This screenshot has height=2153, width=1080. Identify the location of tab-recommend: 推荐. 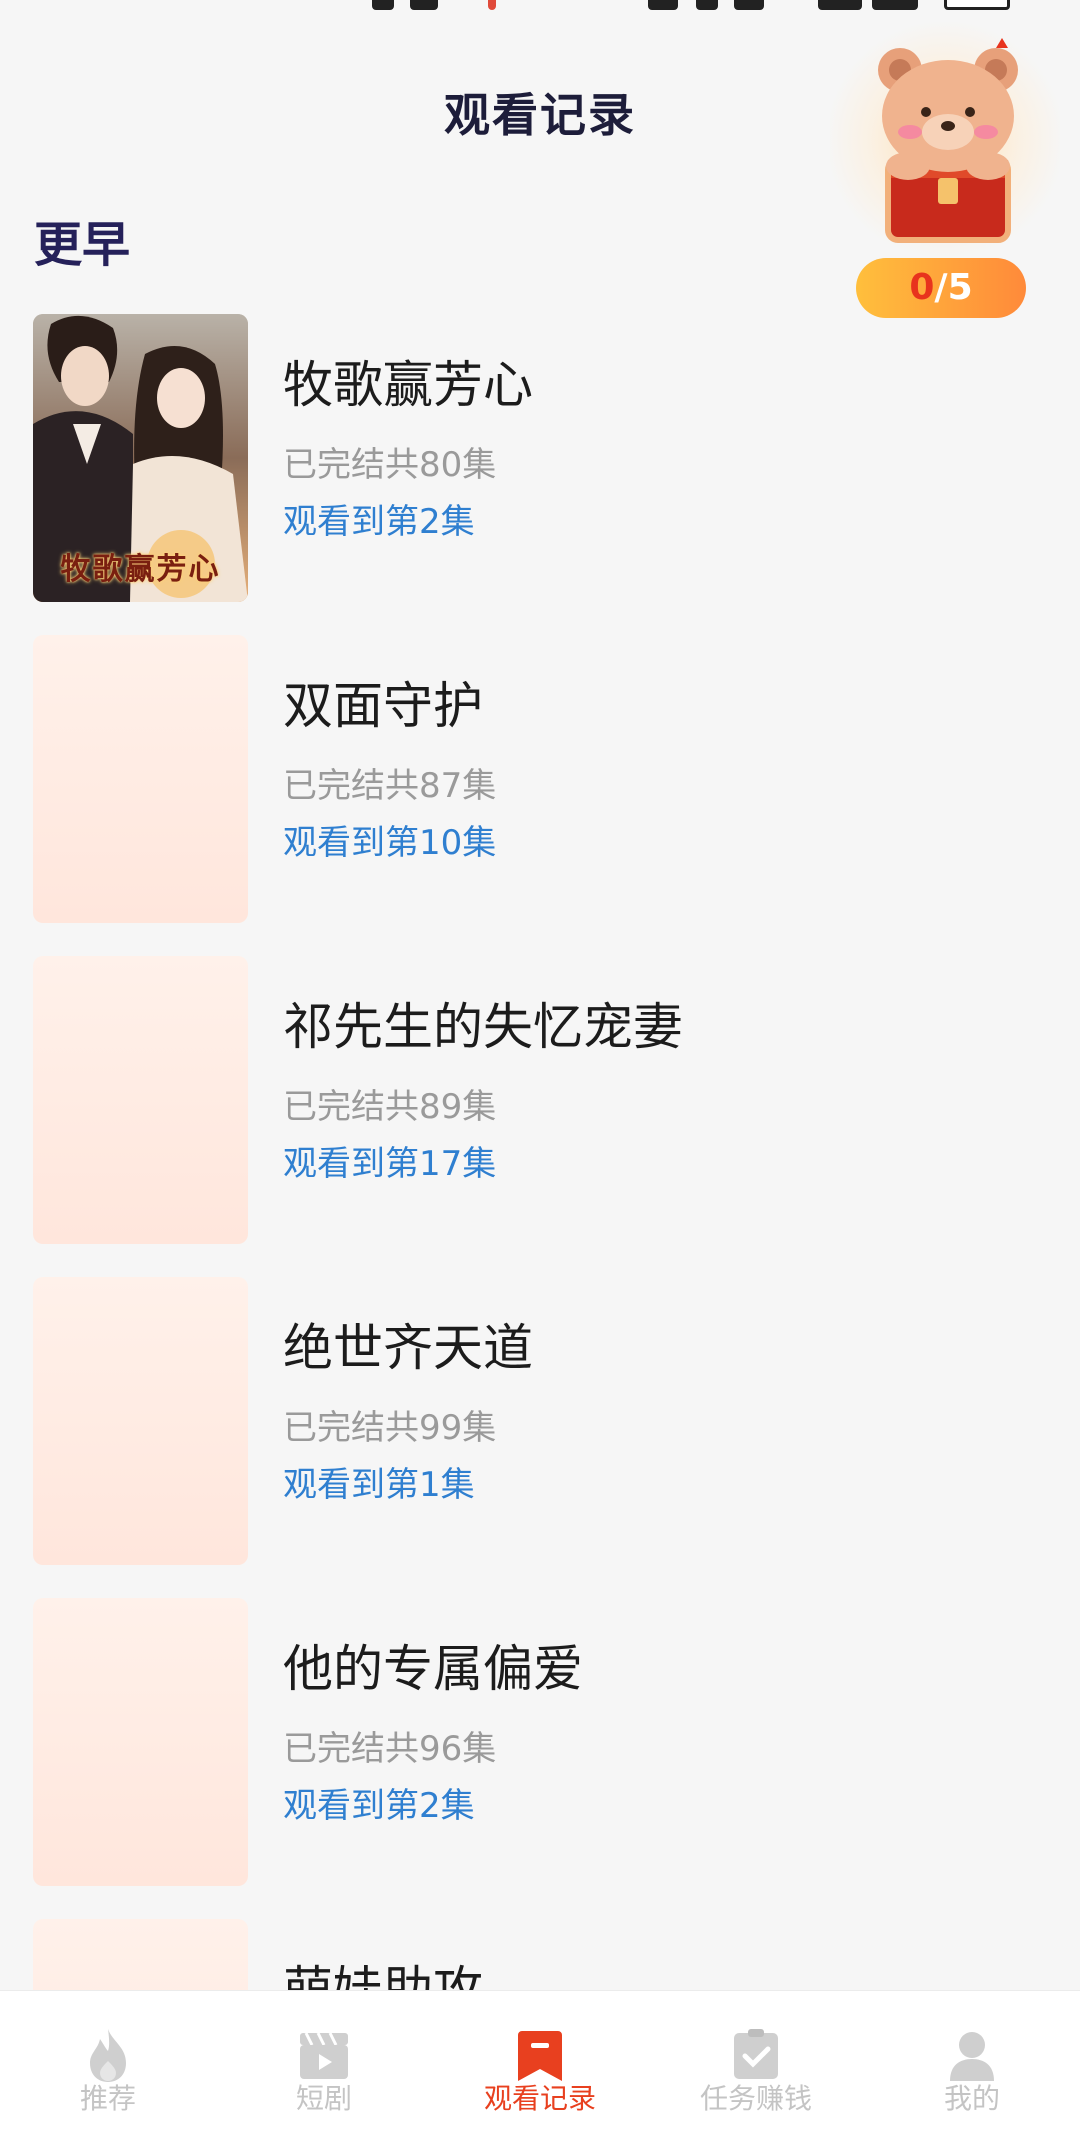
(108, 2072).